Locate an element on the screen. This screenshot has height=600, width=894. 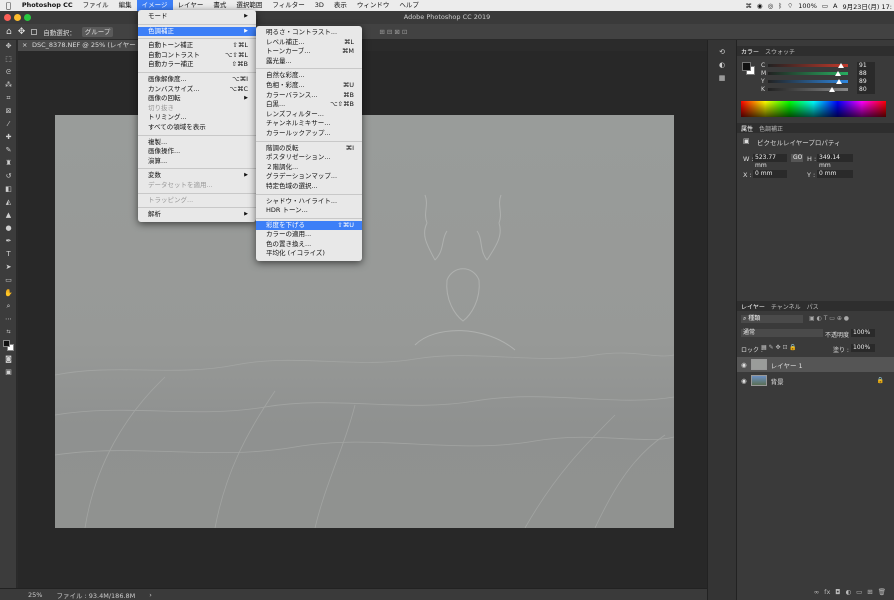
channel-value-field: 89 is located at coordinates (866, 82).